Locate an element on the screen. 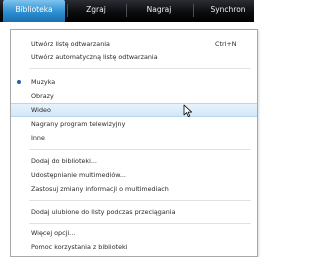  tab-nagraj: Nagraj is located at coordinates (159, 11).